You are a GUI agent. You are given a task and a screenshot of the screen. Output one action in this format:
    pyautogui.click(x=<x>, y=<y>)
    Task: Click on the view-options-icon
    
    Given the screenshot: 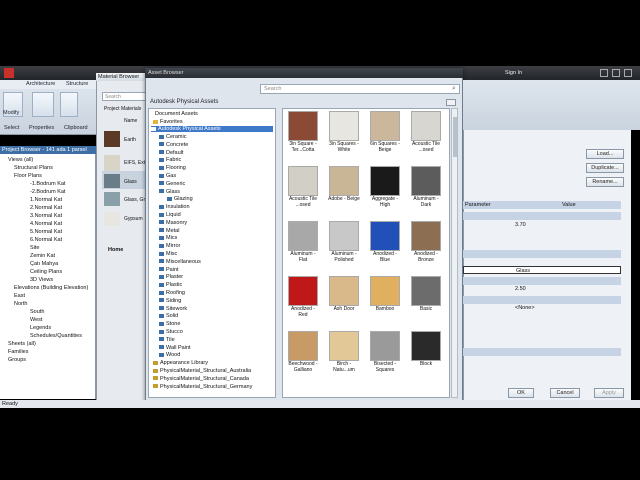 What is the action you would take?
    pyautogui.click(x=451, y=102)
    